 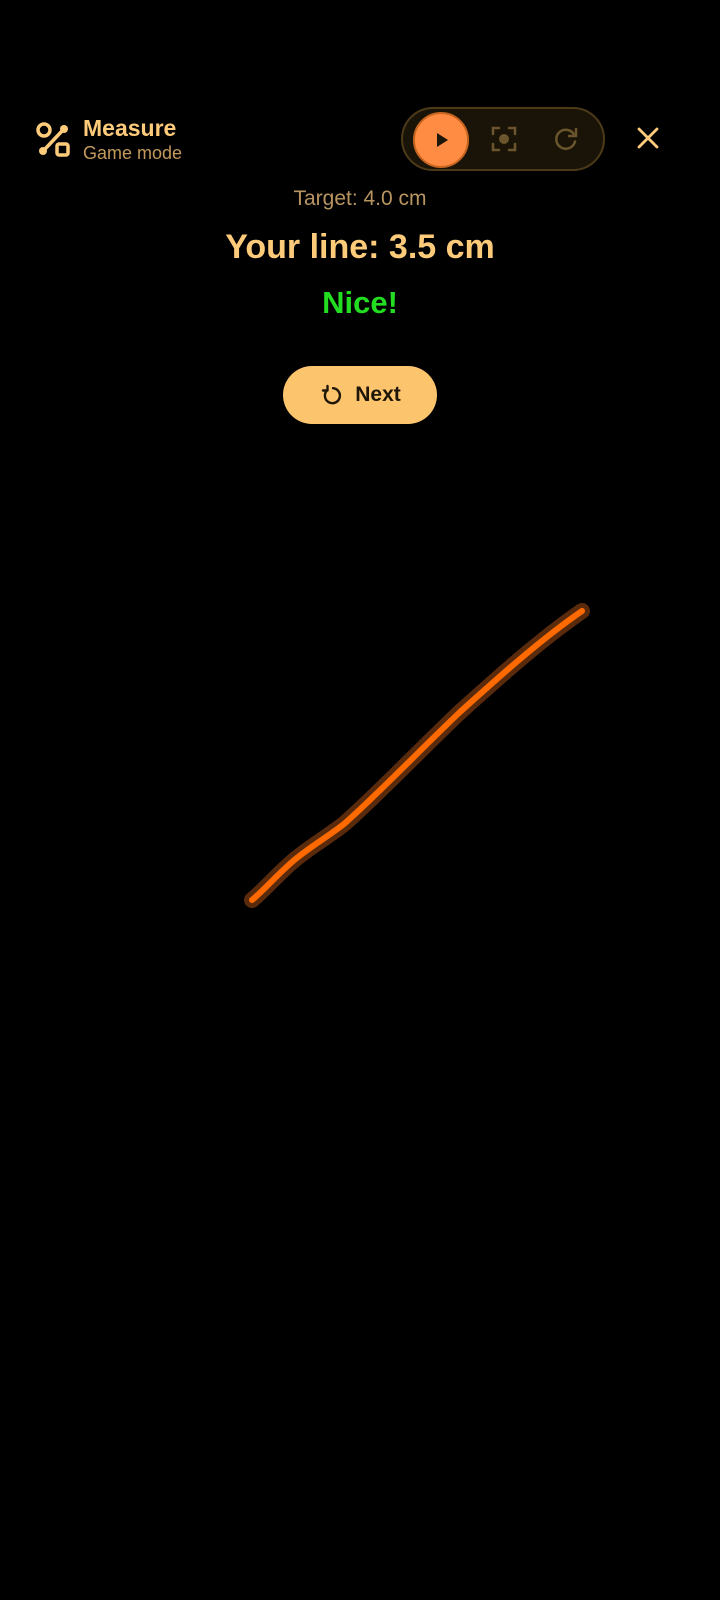 I want to click on play-button, so click(x=441, y=140).